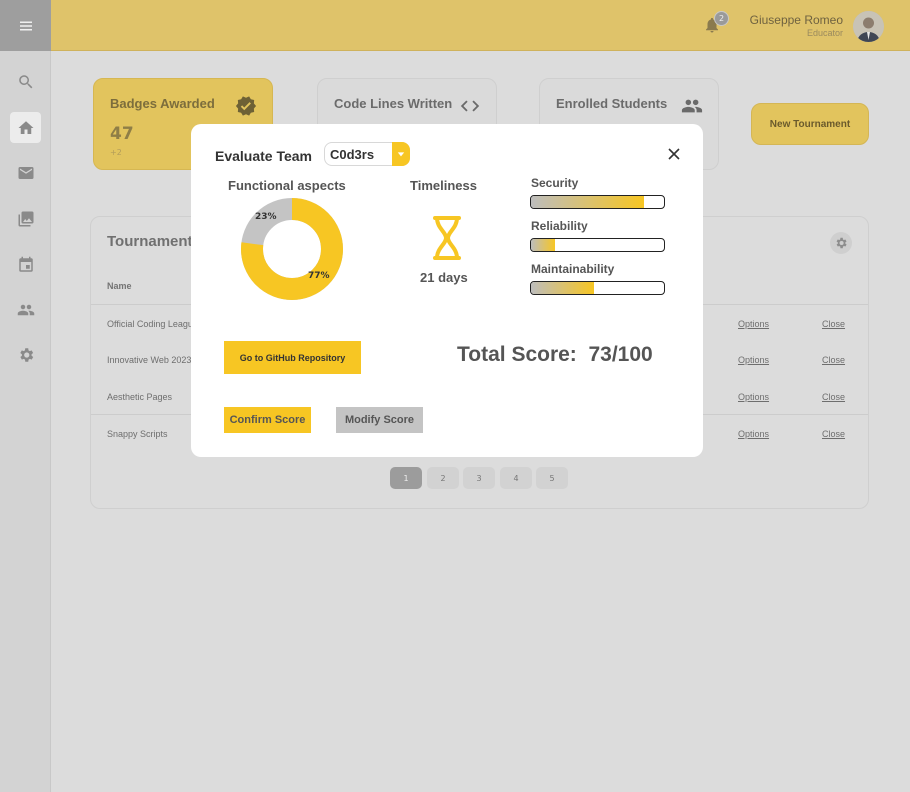 The image size is (910, 792). I want to click on page-button-2: 2, so click(443, 478).